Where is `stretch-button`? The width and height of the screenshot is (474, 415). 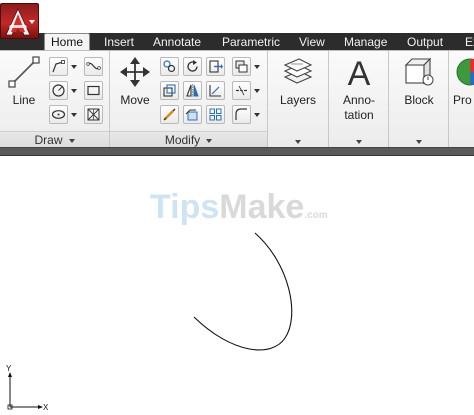
stretch-button is located at coordinates (169, 90).